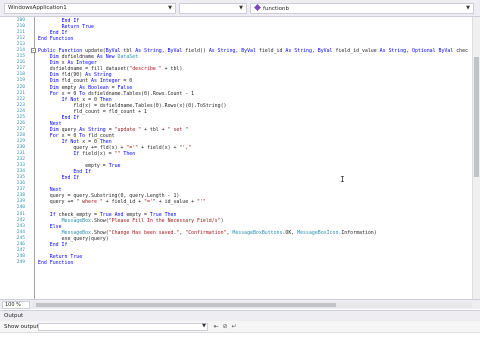 The image size is (480, 360). I want to click on find-message-icon: ⇤, so click(216, 327).